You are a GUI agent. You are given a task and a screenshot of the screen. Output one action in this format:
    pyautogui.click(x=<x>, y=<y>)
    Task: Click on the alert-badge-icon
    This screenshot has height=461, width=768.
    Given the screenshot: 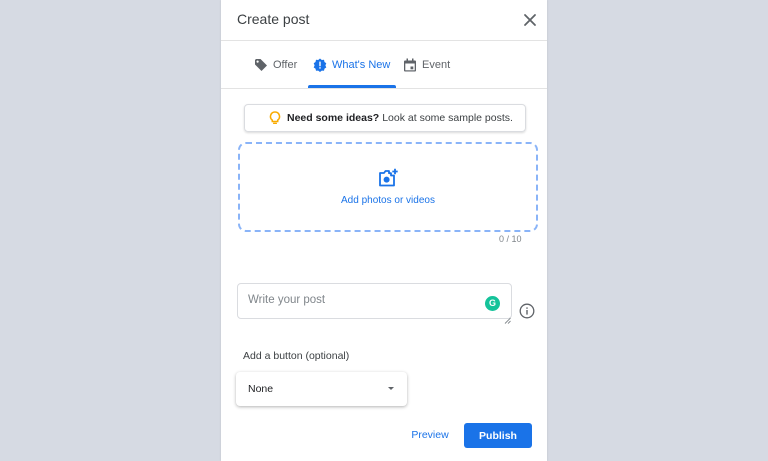 What is the action you would take?
    pyautogui.click(x=320, y=65)
    